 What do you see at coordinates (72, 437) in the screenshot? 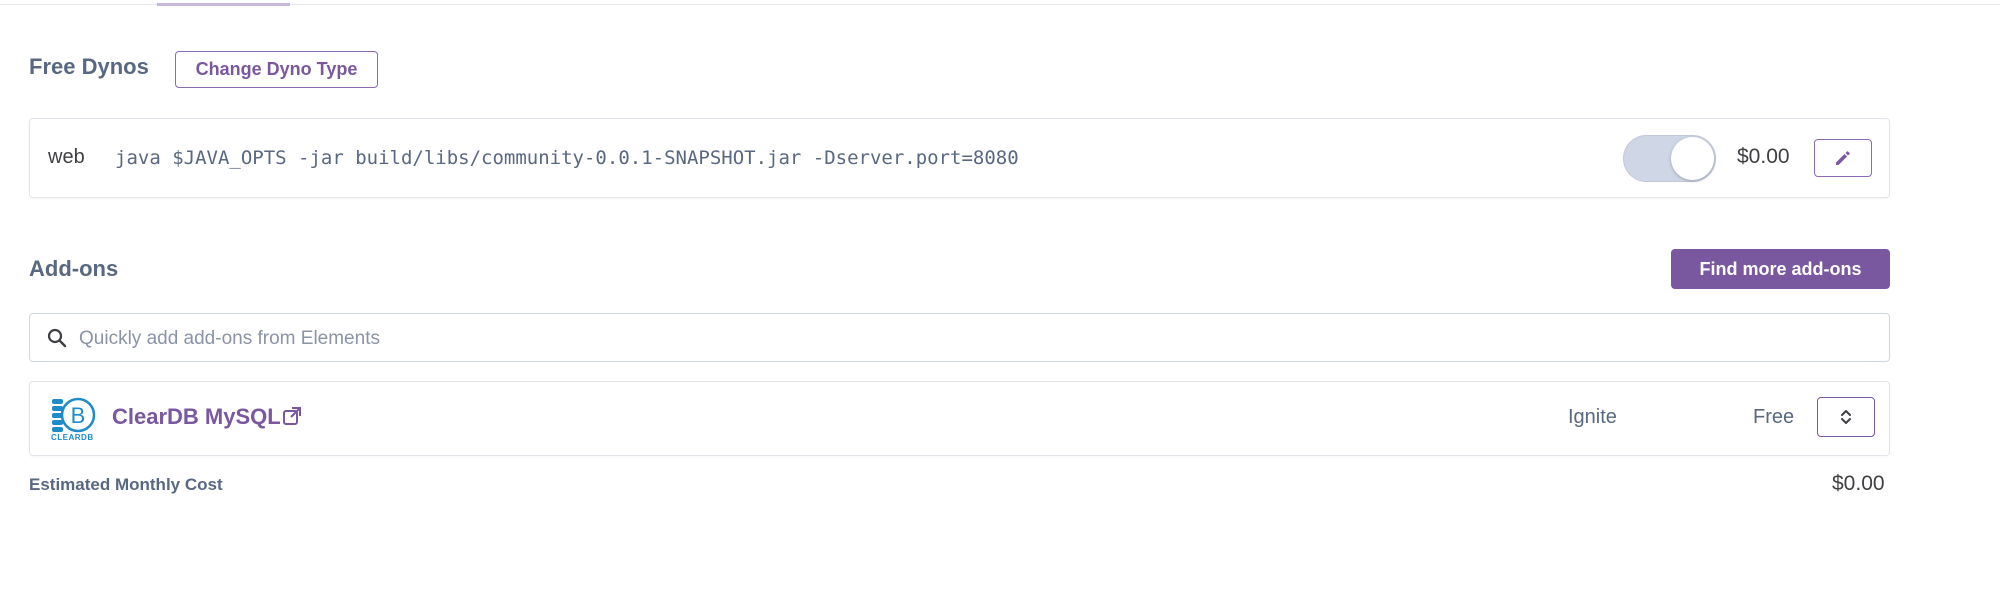
I see `cleardb-logo-wordmark: CLEARDB` at bounding box center [72, 437].